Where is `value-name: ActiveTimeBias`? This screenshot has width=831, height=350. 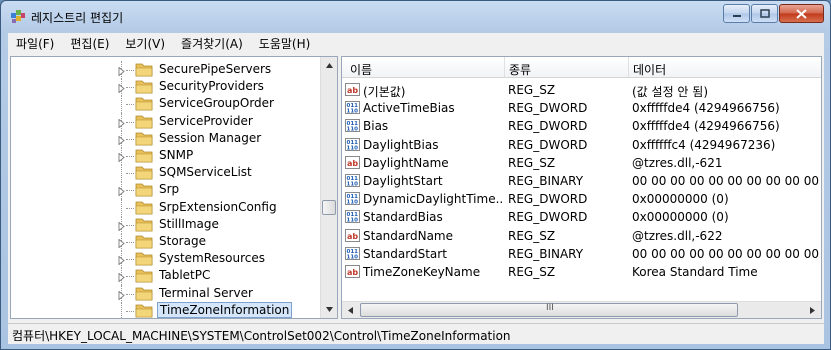
value-name: ActiveTimeBias is located at coordinates (409, 108).